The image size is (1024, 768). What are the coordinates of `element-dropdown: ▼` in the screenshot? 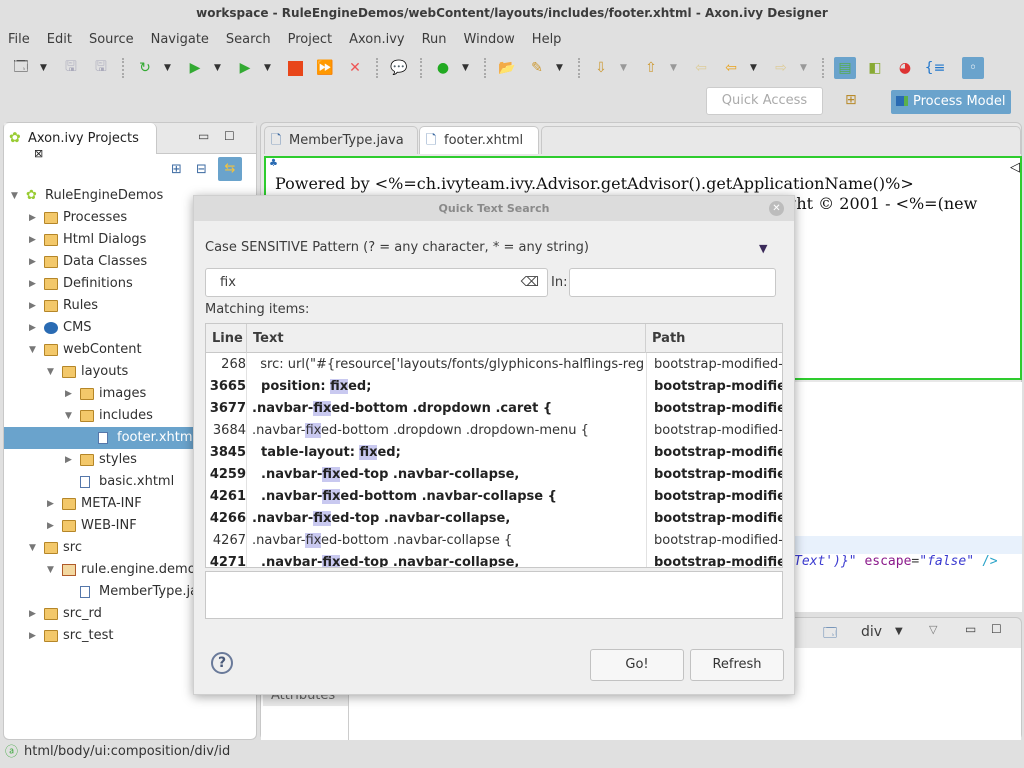 It's located at (899, 631).